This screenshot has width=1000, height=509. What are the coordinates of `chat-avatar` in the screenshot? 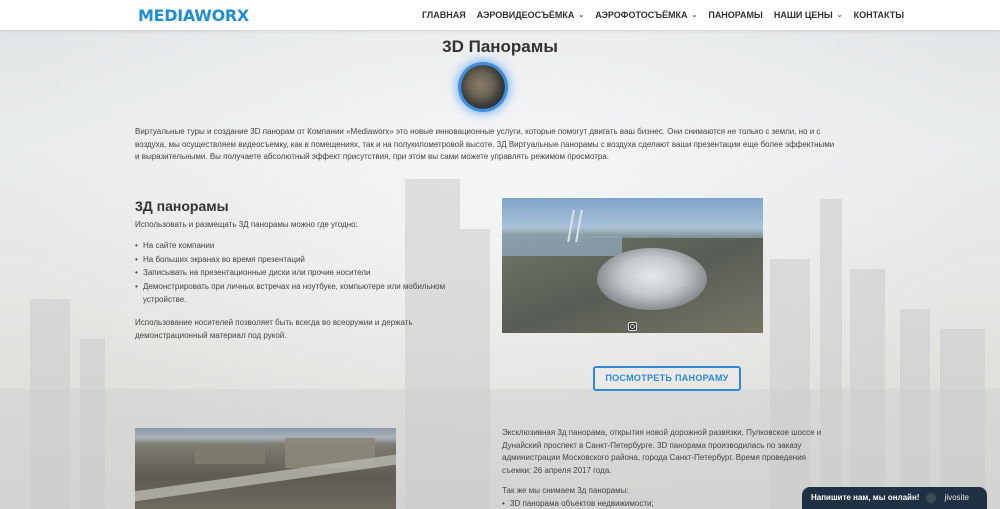 It's located at (931, 498).